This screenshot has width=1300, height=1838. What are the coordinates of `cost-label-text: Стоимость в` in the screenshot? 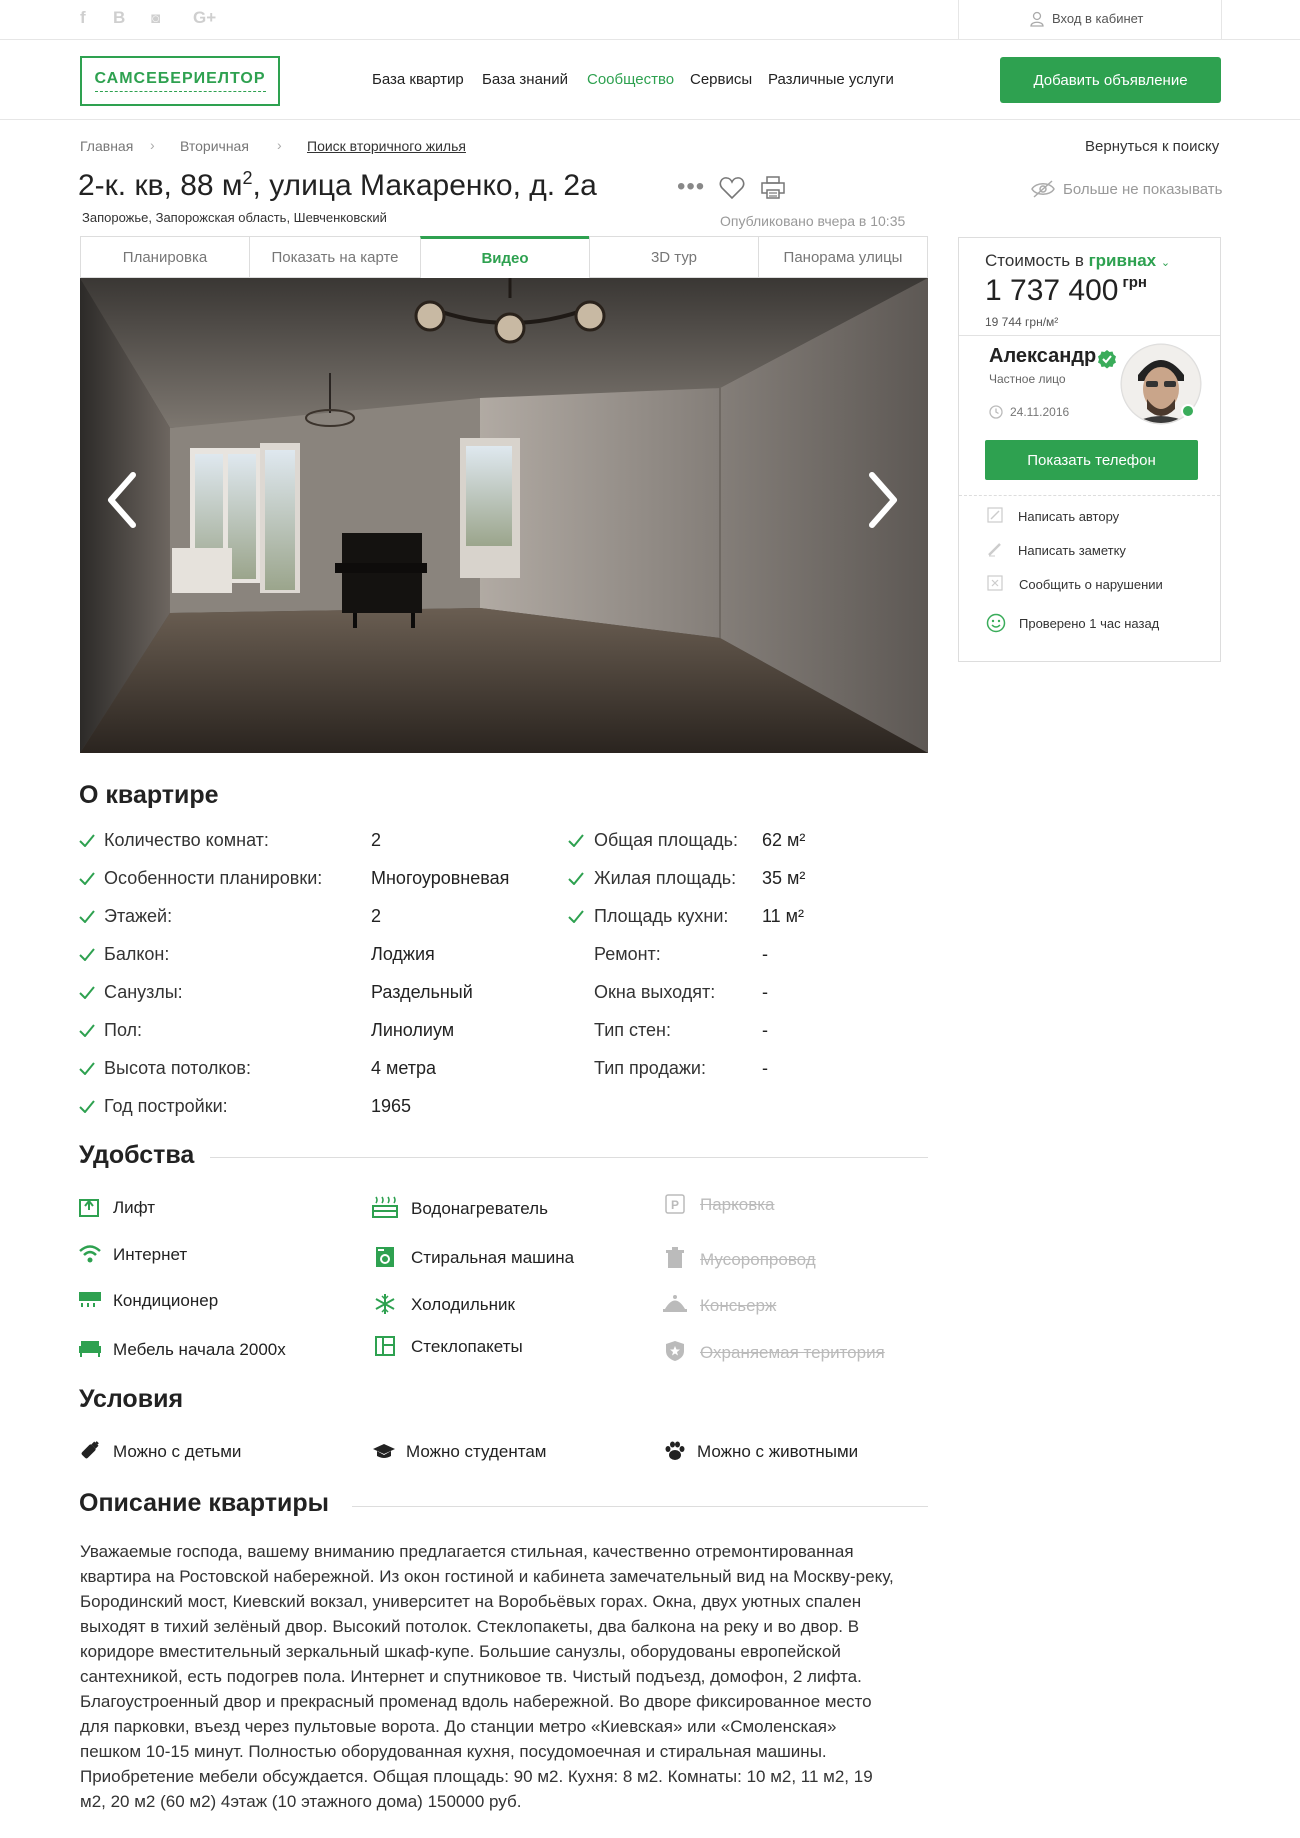 It's located at (1037, 260).